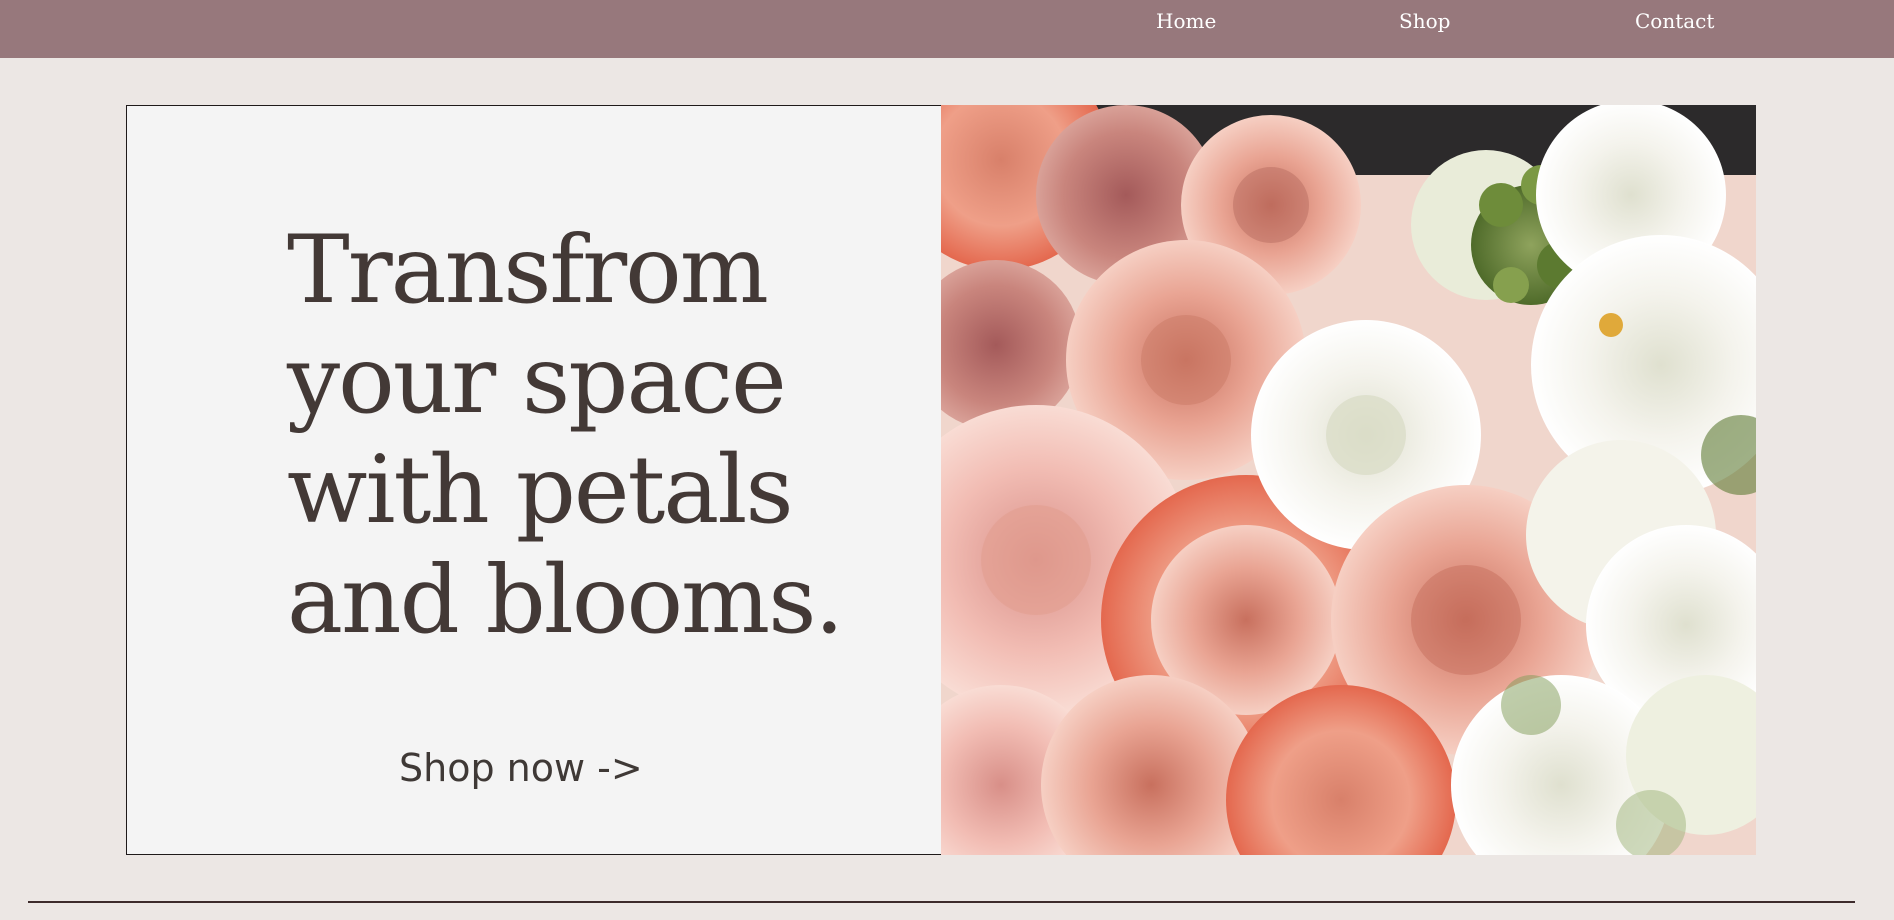 This screenshot has width=1894, height=920. What do you see at coordinates (528, 270) in the screenshot?
I see `headline-line: Transfrom` at bounding box center [528, 270].